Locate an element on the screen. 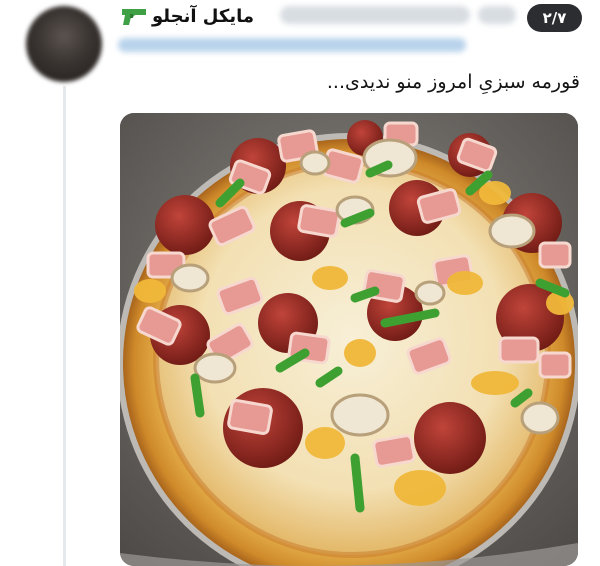 Image resolution: width=600 pixels, height=566 pixels. display-name-text: مایکل آنجلو is located at coordinates (203, 16).